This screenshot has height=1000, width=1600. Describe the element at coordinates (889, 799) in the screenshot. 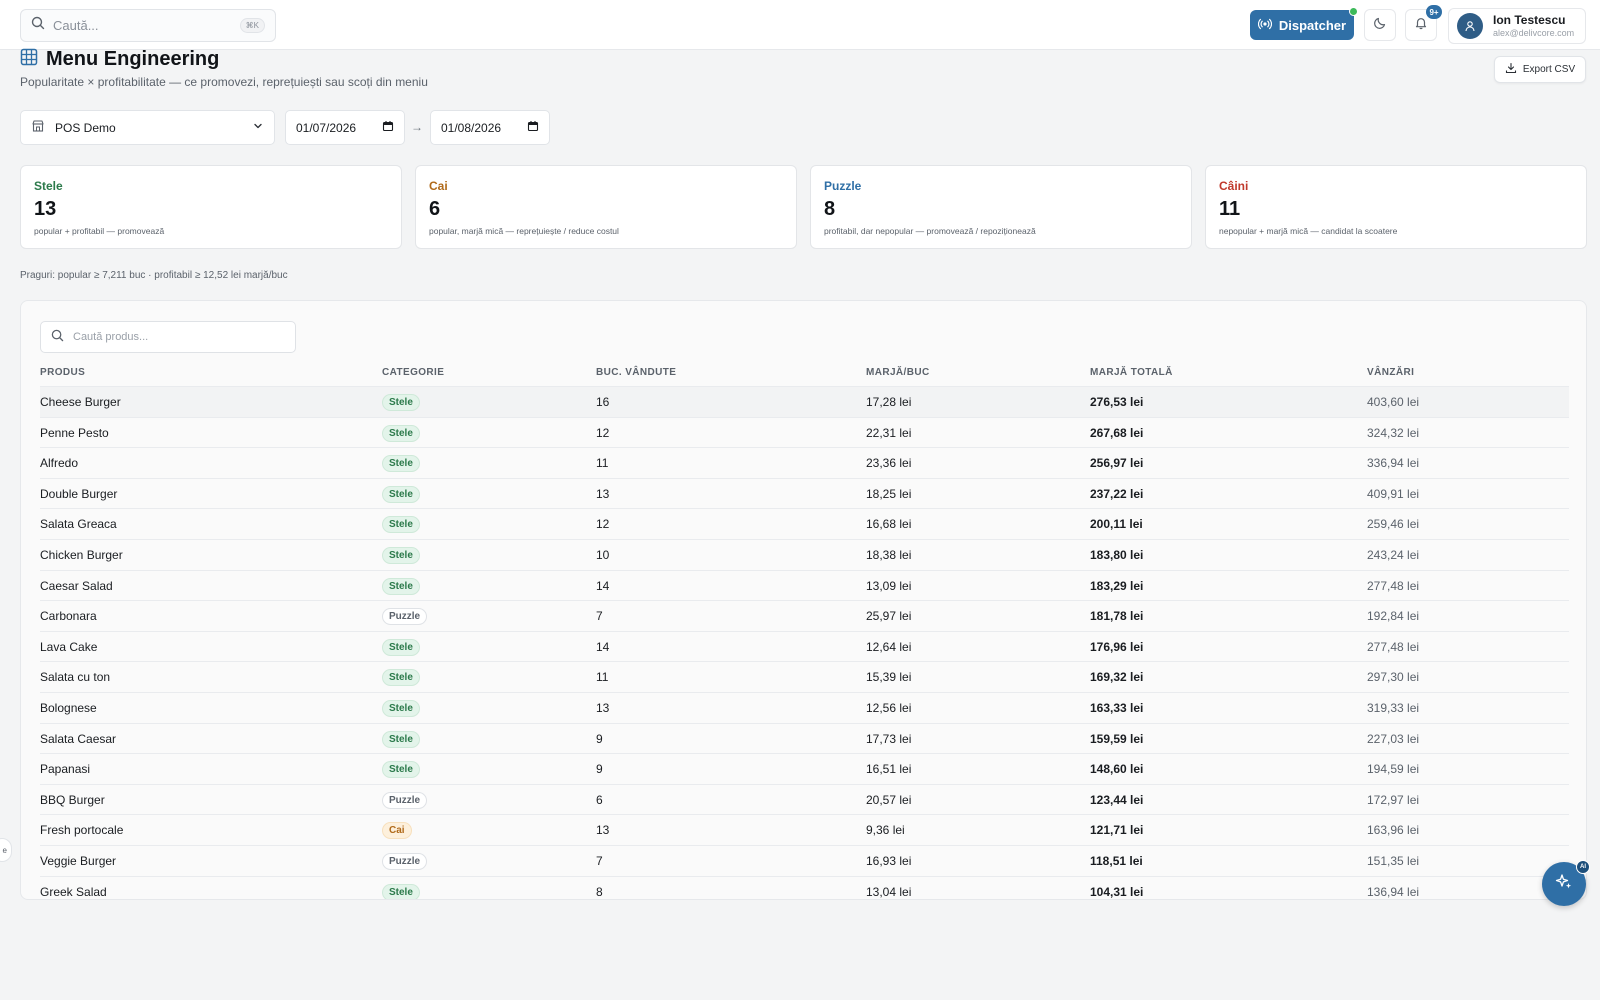

I see `margin-per-unit: 20,57 lei` at that location.